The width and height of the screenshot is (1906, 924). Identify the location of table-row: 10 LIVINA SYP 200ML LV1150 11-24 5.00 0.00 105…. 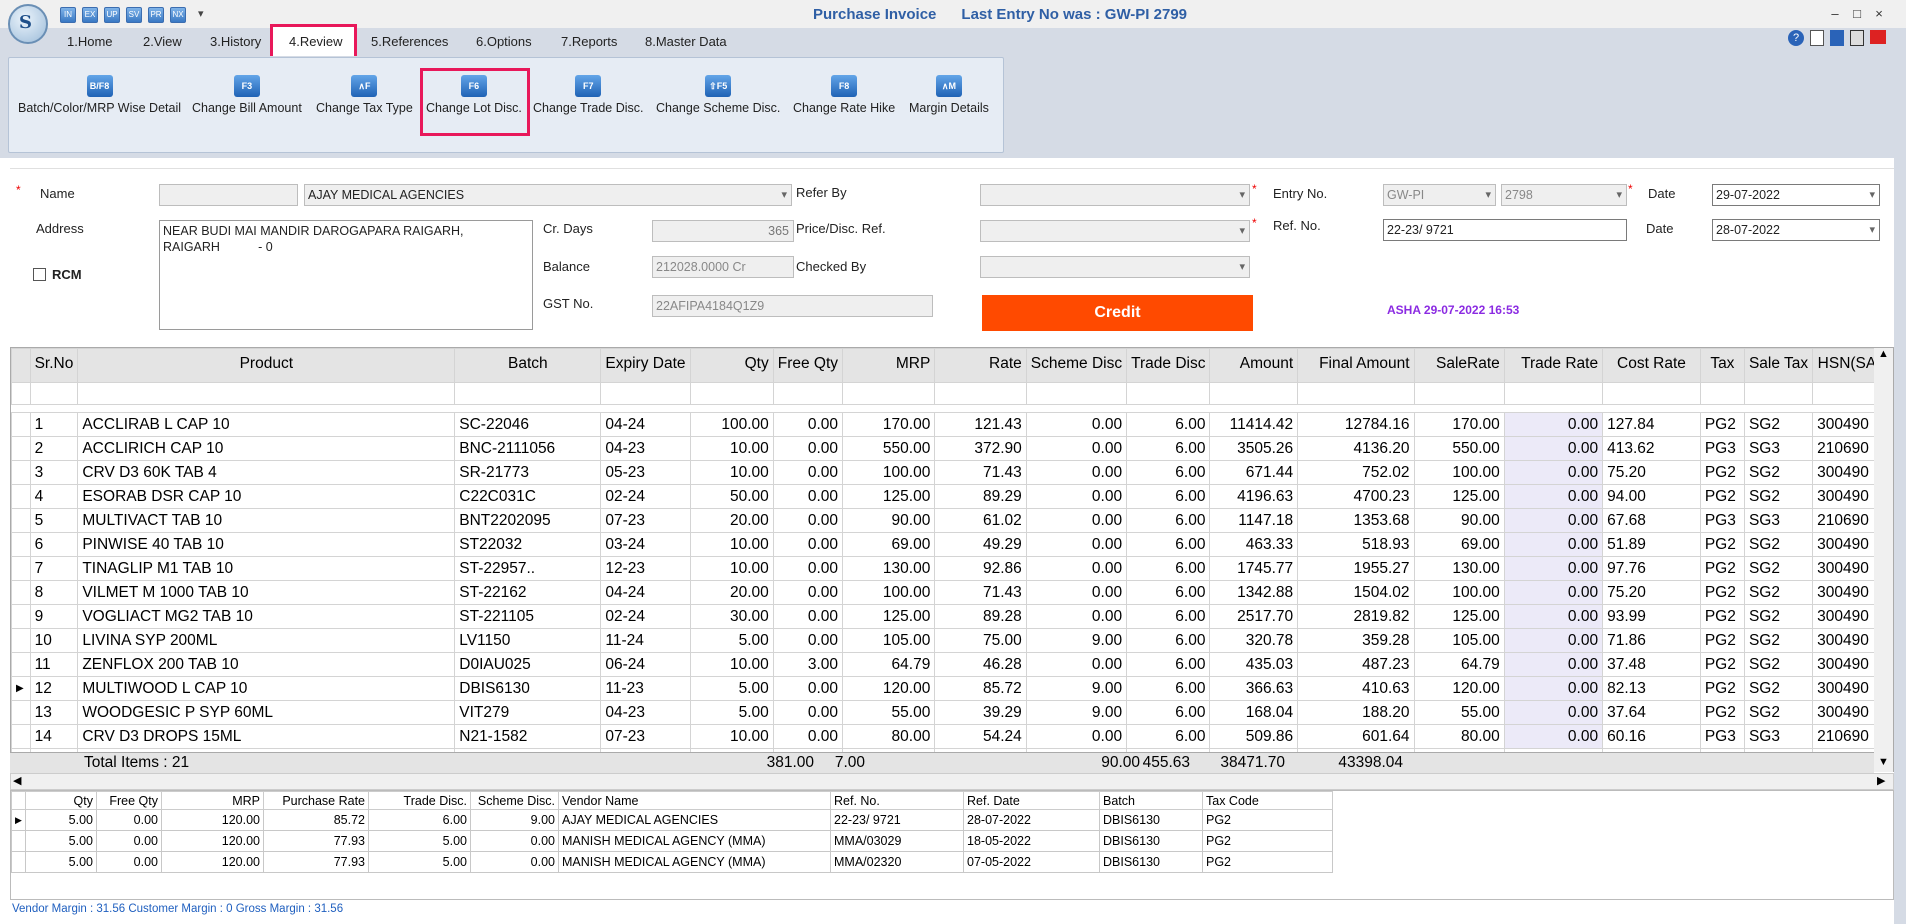
(952, 640).